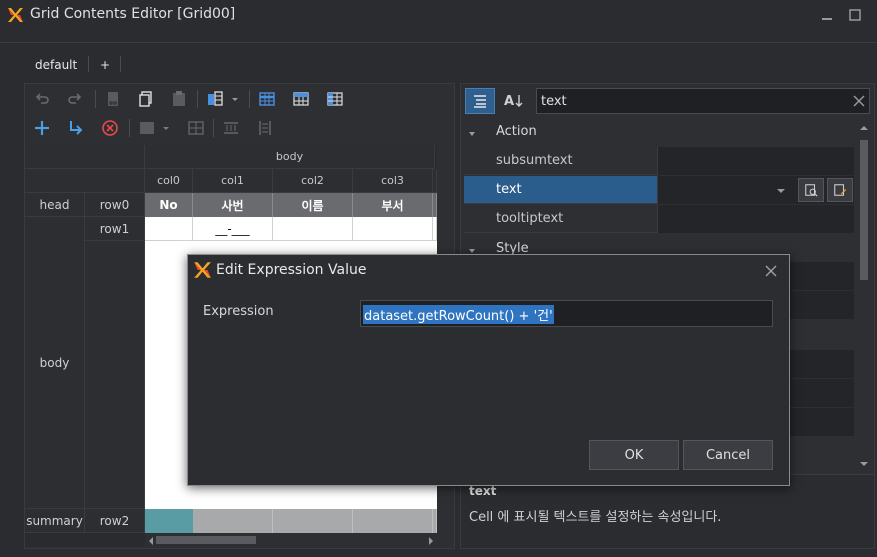  What do you see at coordinates (113, 99) in the screenshot?
I see `cut-icon` at bounding box center [113, 99].